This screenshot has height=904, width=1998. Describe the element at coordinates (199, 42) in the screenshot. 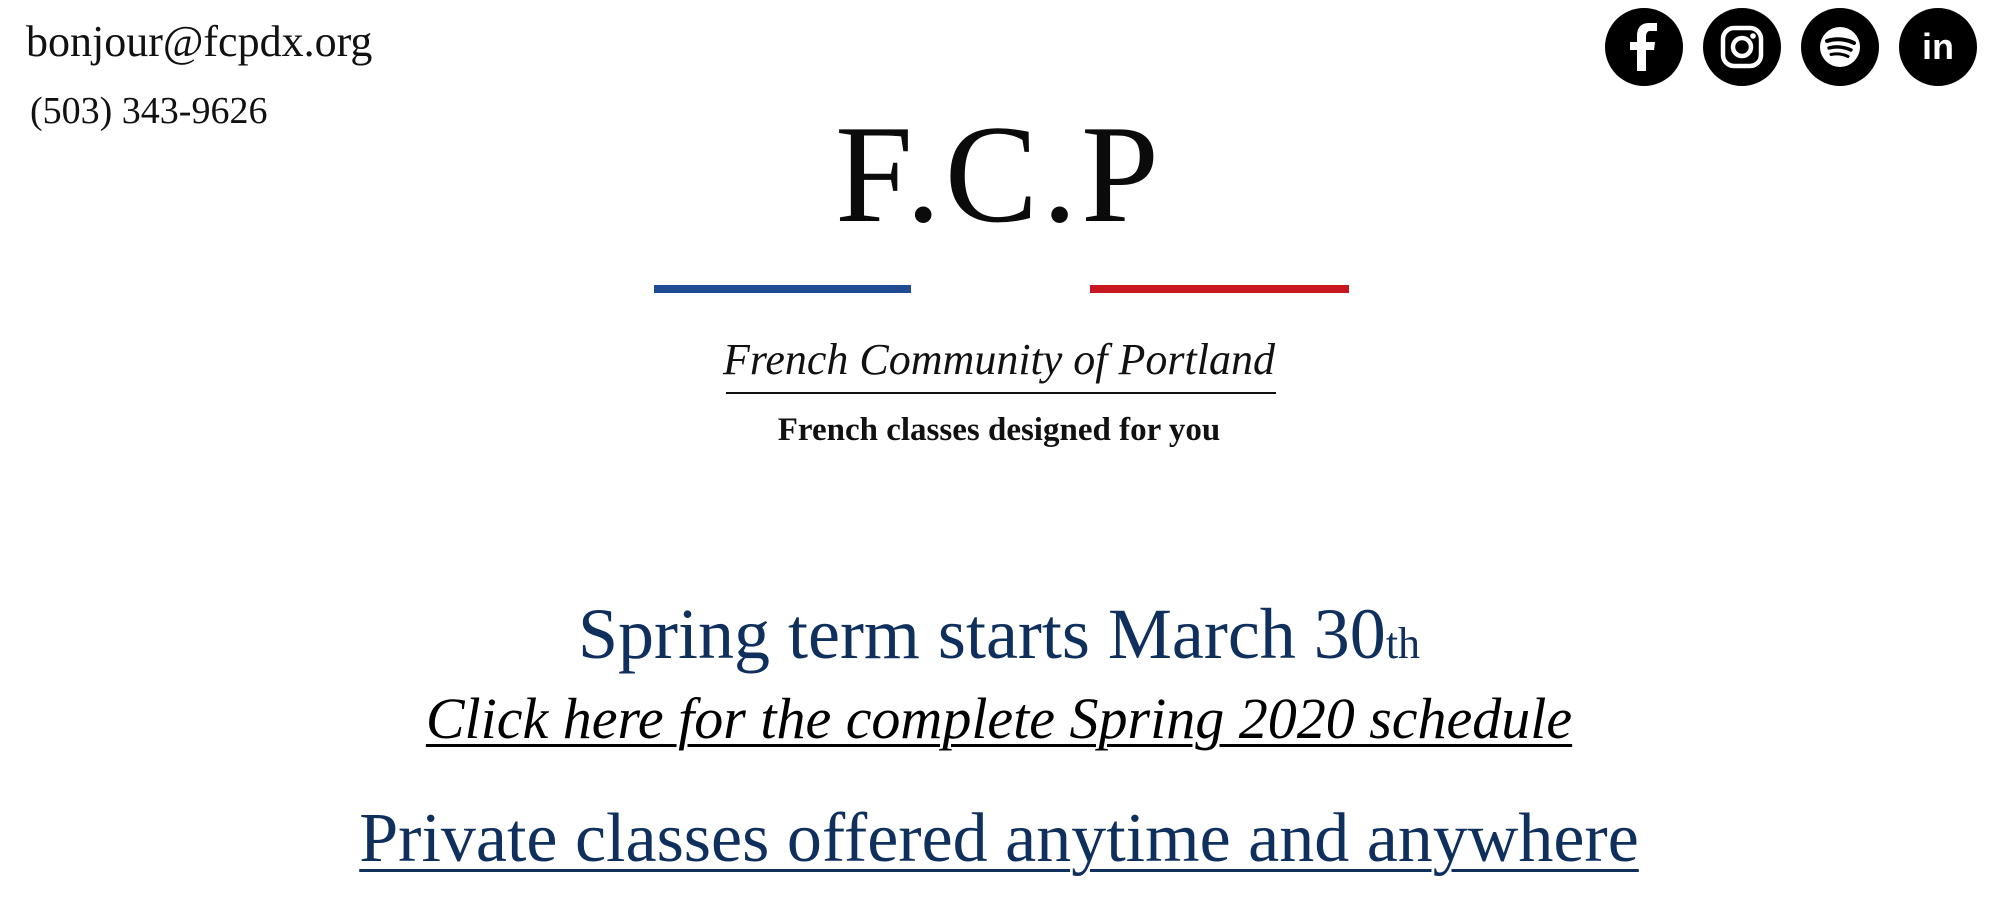

I see `contact-email-link: bonjour@fcpdx.org` at that location.